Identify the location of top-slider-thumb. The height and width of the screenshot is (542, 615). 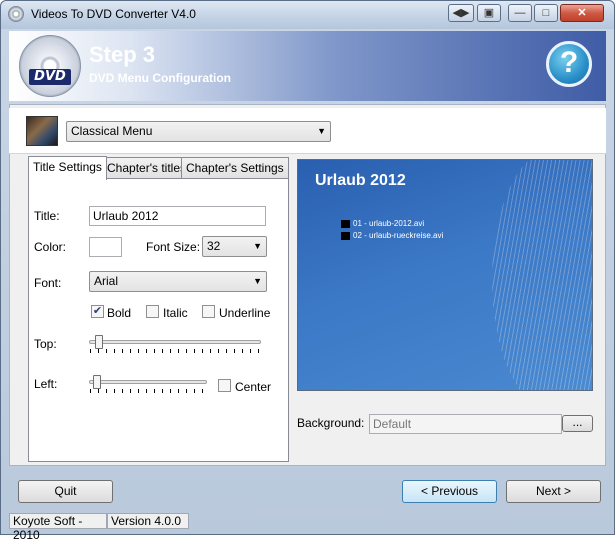
(98, 342).